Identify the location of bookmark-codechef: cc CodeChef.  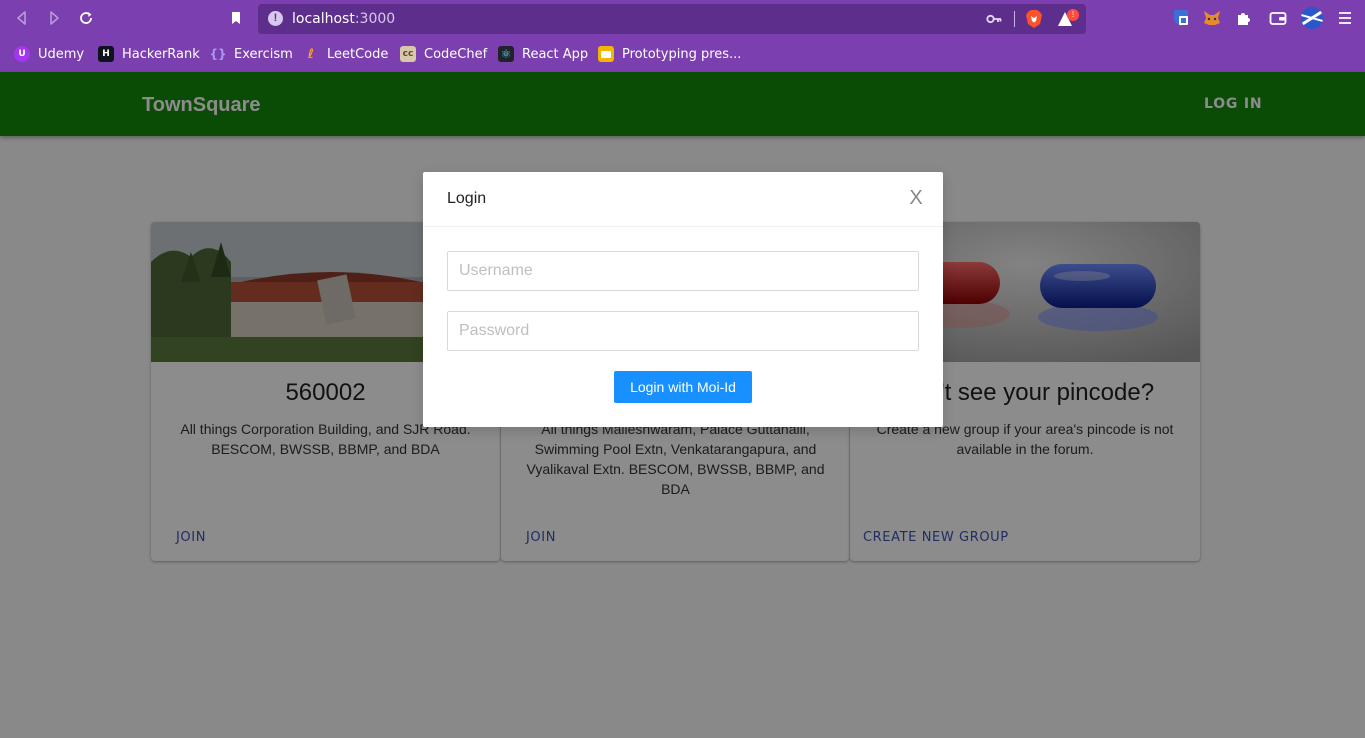
(443, 54).